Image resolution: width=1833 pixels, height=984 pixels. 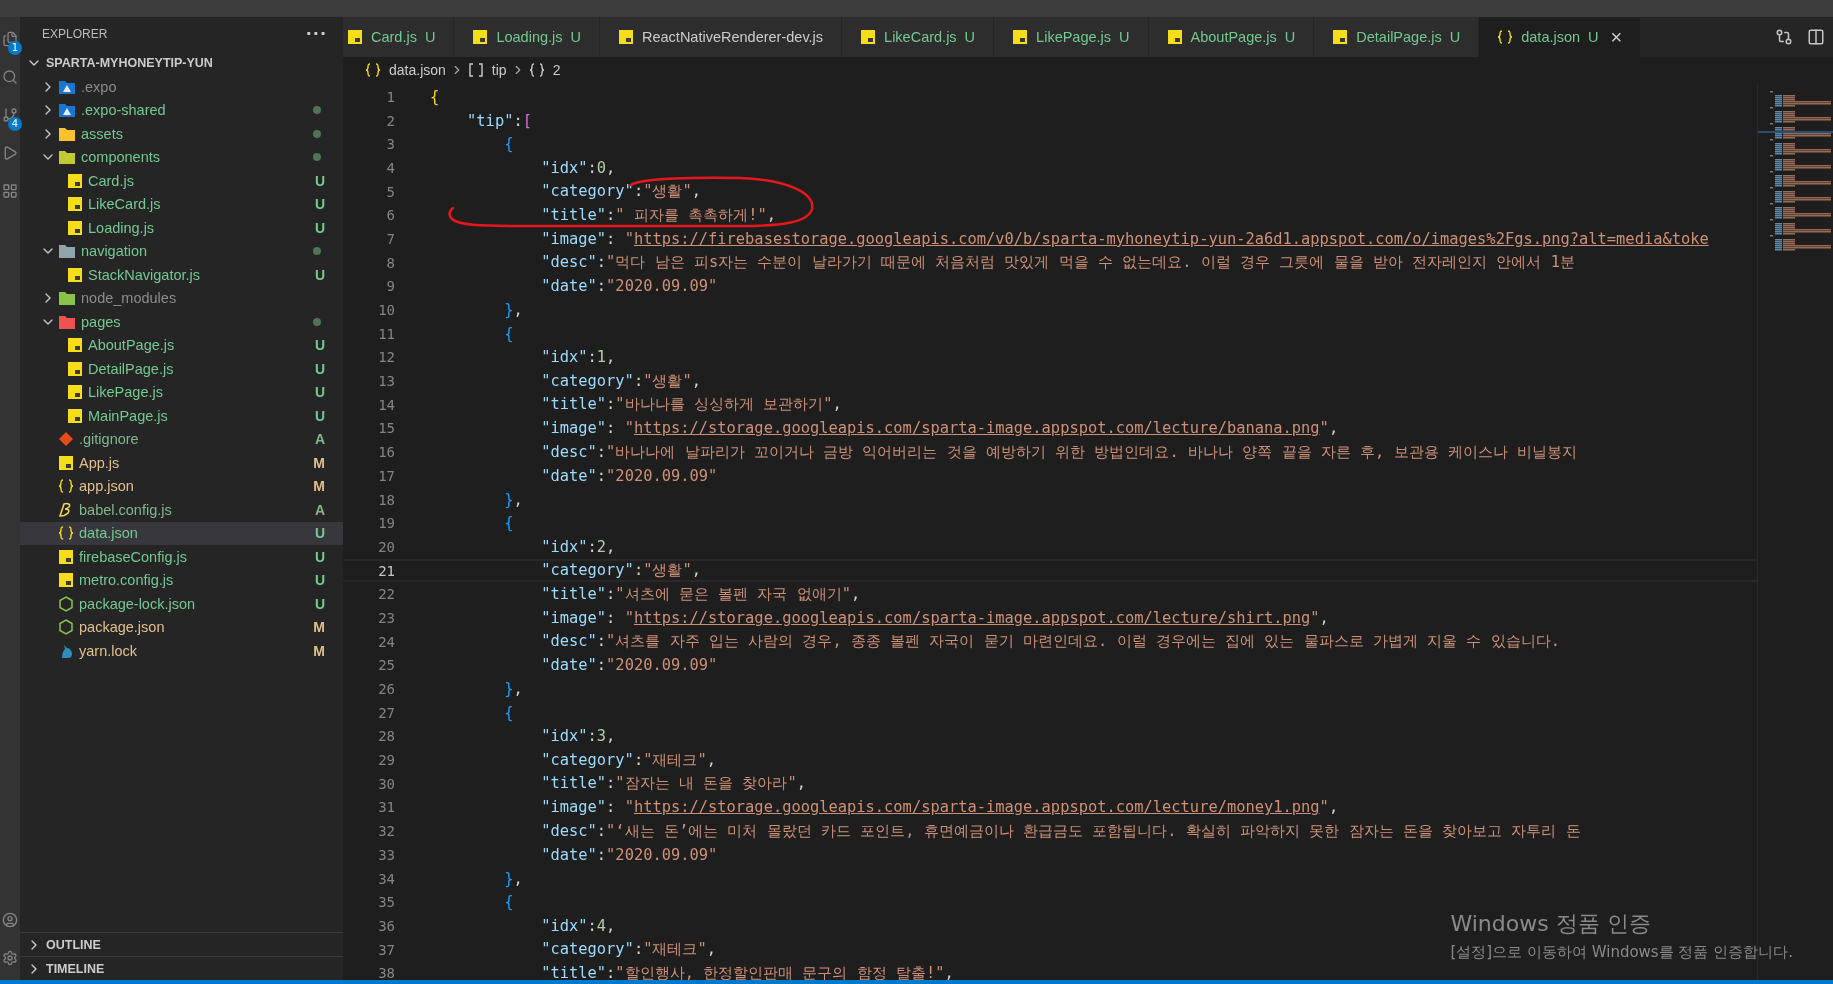 I want to click on search-icon, so click(x=10, y=77).